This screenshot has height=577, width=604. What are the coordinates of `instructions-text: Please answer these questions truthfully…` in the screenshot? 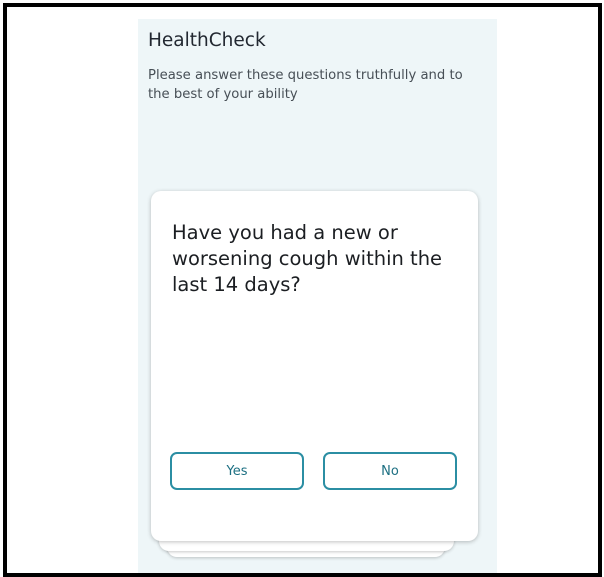 It's located at (305, 85).